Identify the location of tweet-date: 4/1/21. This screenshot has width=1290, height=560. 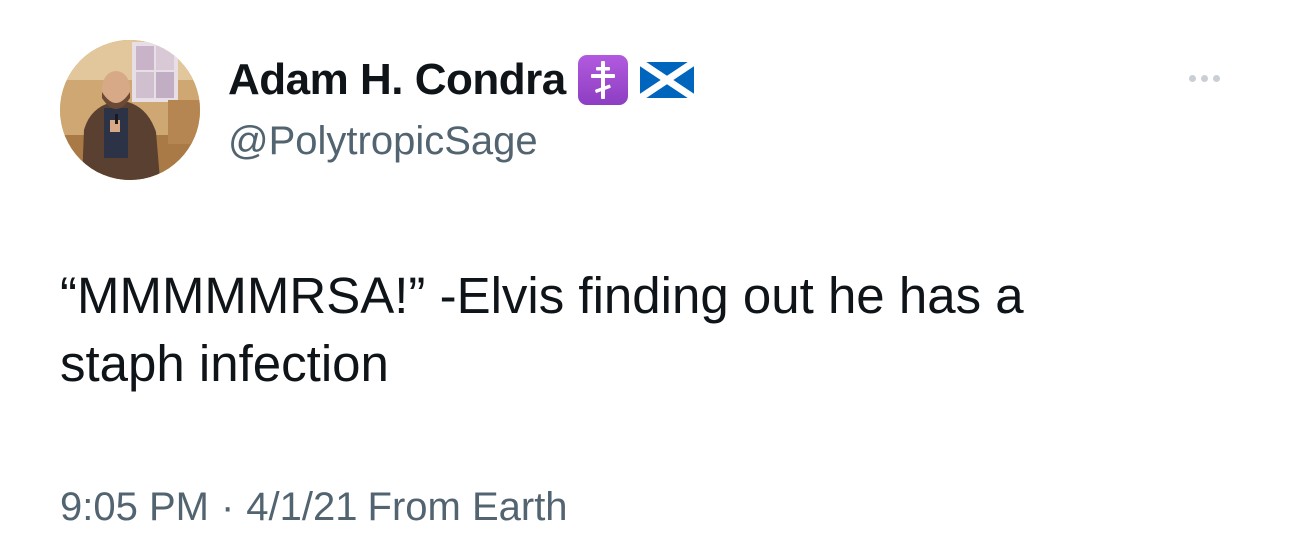
(301, 507).